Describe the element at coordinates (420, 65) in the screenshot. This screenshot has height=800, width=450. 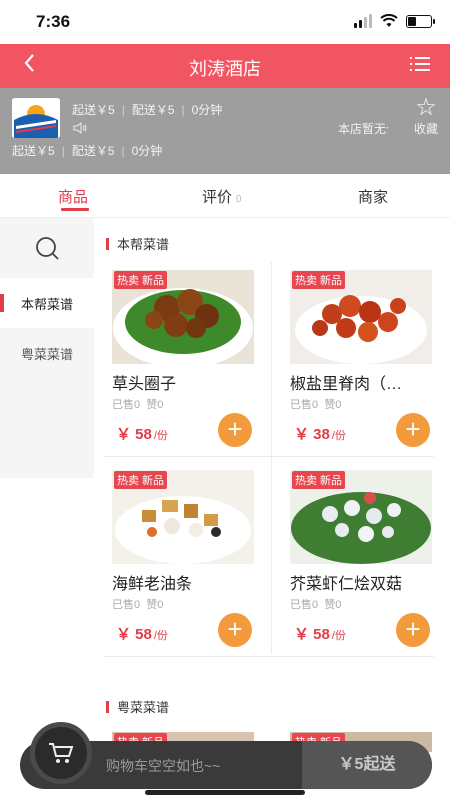
I see `menu-button` at that location.